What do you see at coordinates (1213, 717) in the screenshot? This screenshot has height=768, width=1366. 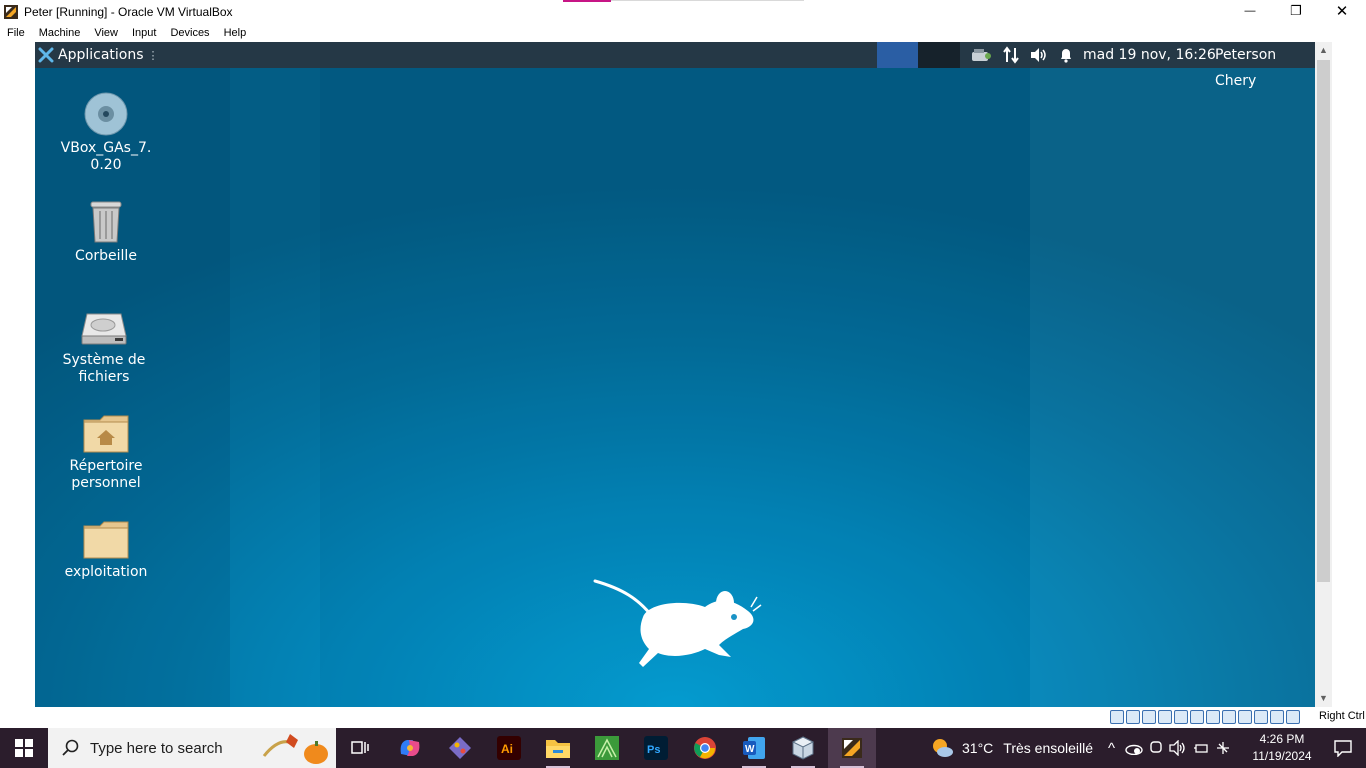 I see `display-status-icon` at bounding box center [1213, 717].